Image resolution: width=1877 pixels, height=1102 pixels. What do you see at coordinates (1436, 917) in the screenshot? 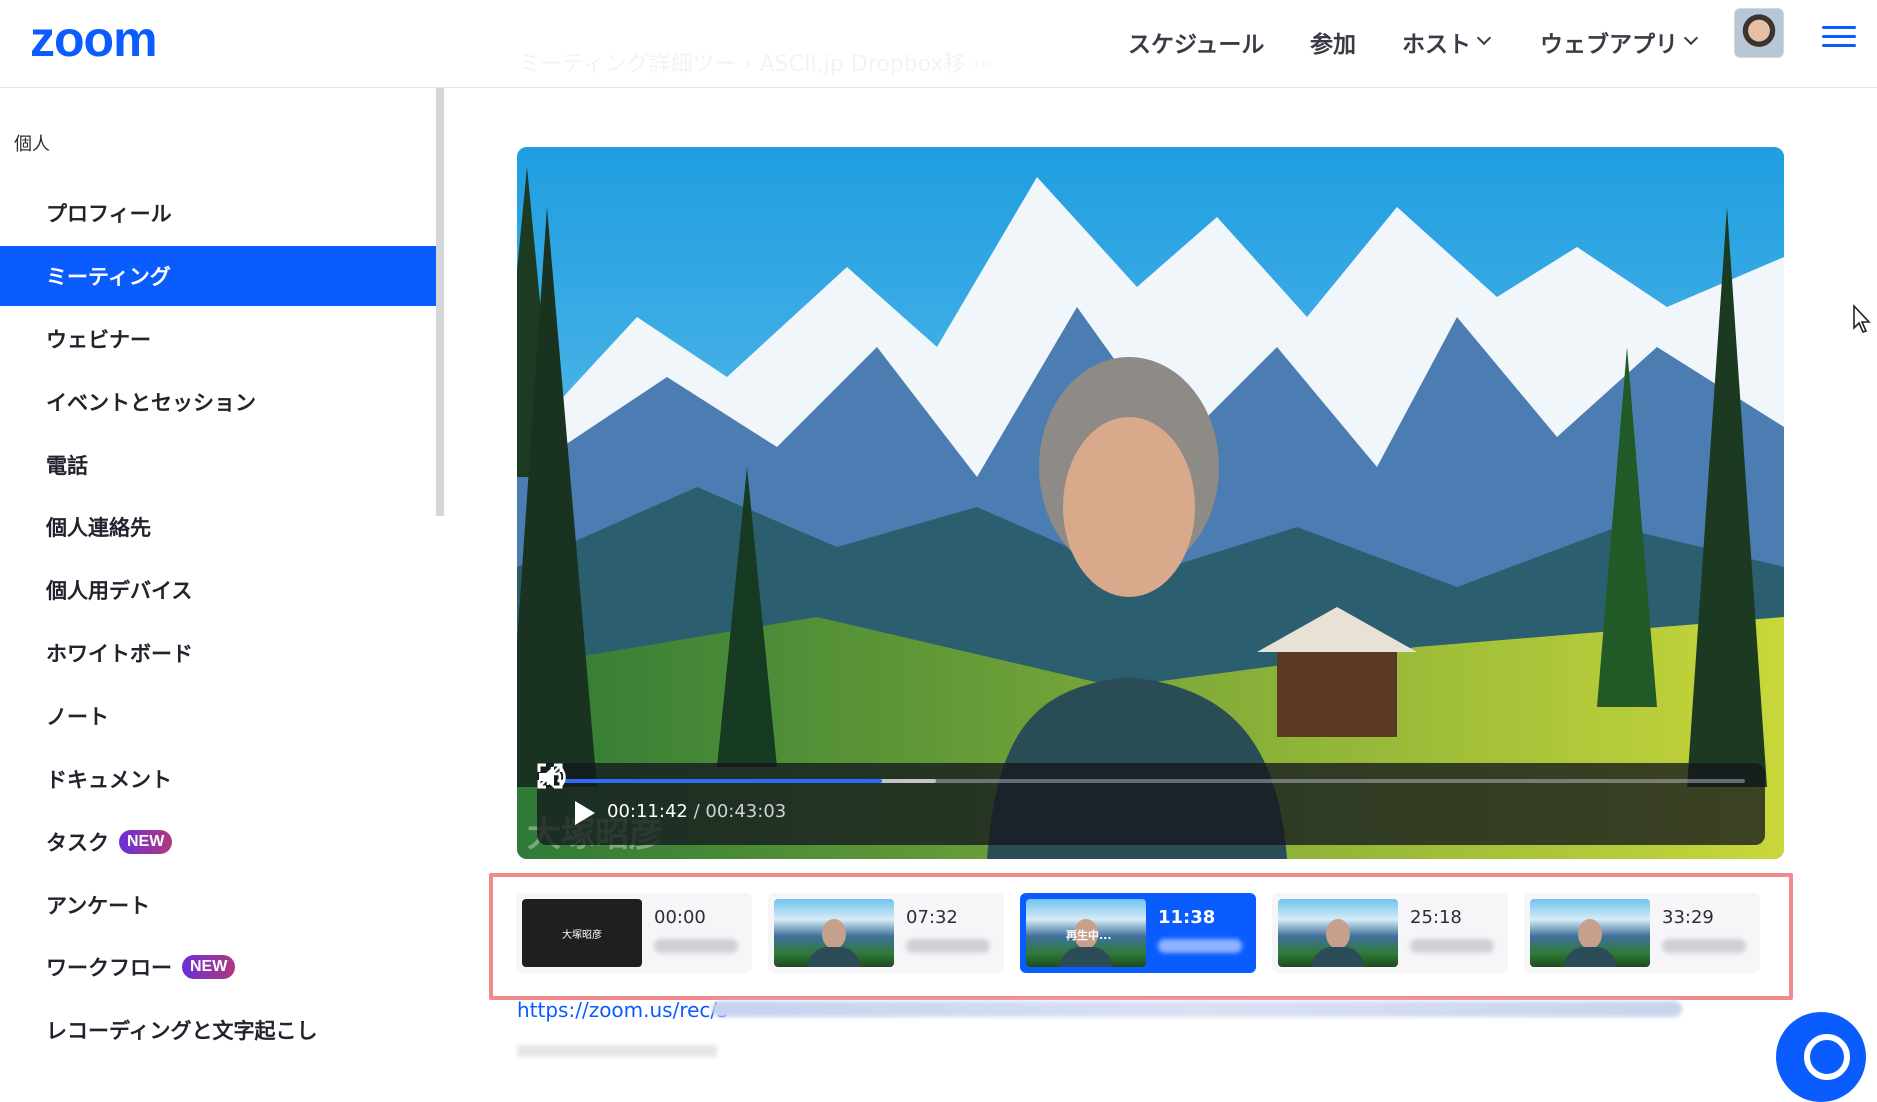
I see `chapter-timestamp: 25:18` at bounding box center [1436, 917].